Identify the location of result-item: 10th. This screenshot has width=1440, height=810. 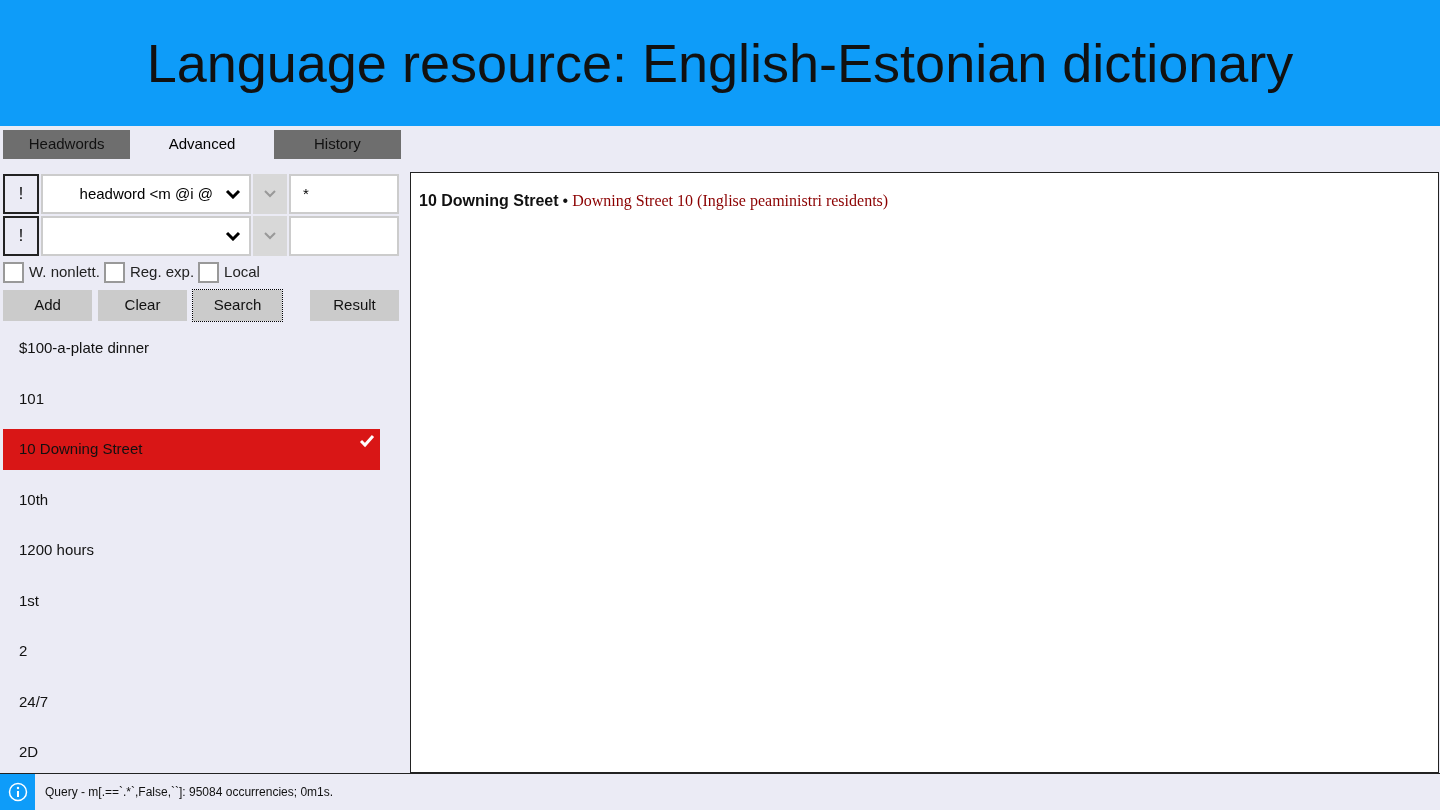
(191, 500).